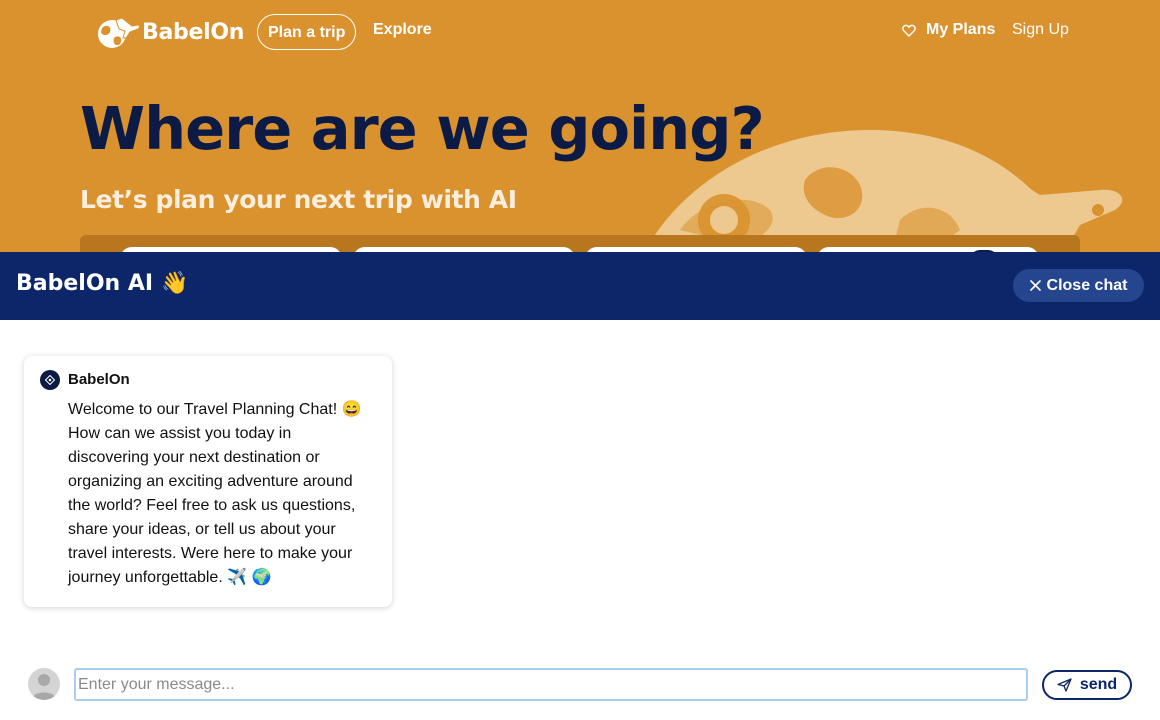 This screenshot has width=1160, height=720. What do you see at coordinates (50, 380) in the screenshot?
I see `bot-avatar-icon` at bounding box center [50, 380].